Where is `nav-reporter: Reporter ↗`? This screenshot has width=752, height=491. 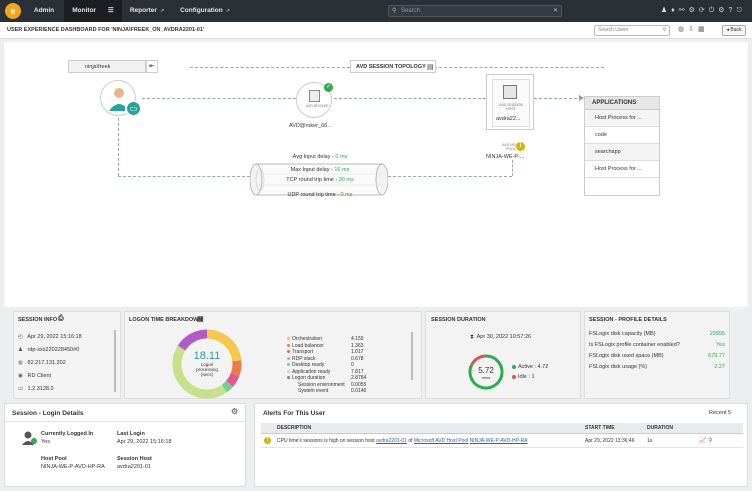 nav-reporter: Reporter ↗ is located at coordinates (147, 11).